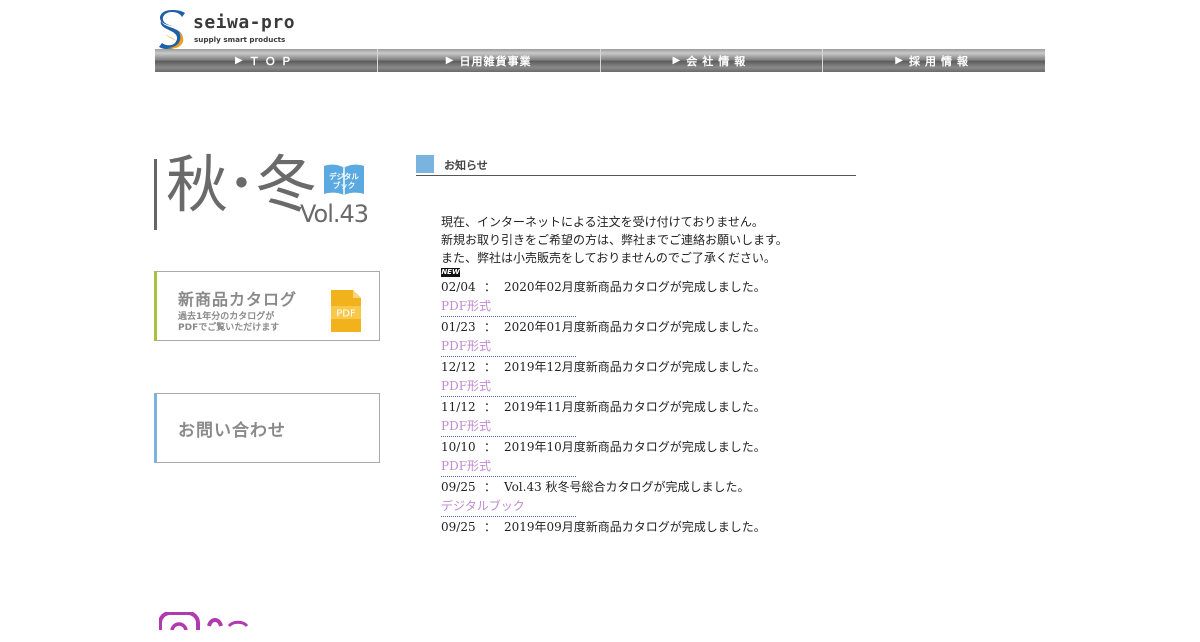  I want to click on news-date: 12/12, so click(458, 366).